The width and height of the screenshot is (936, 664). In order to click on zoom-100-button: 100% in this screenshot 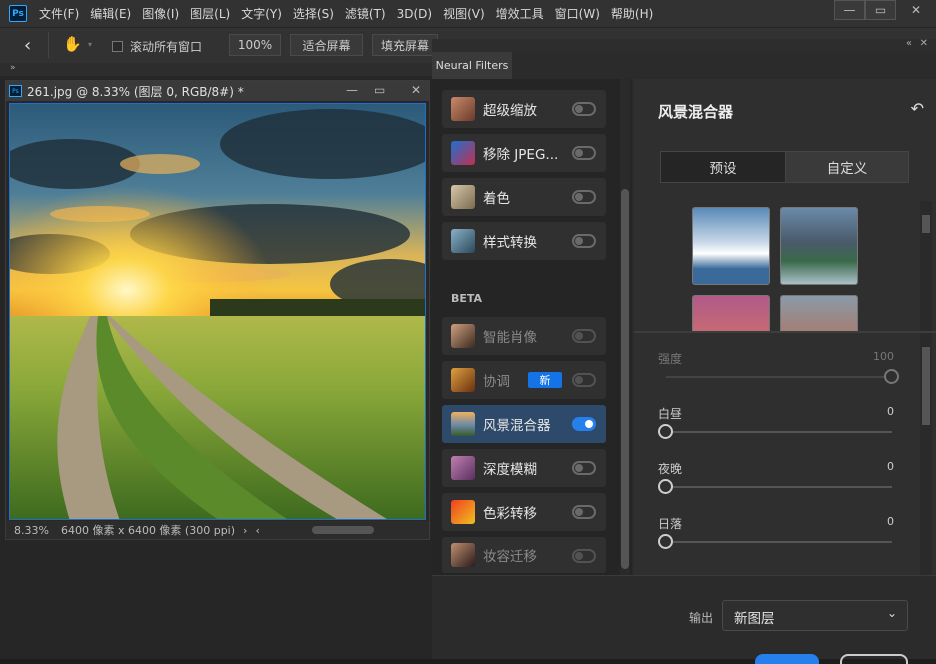, I will do `click(255, 45)`.